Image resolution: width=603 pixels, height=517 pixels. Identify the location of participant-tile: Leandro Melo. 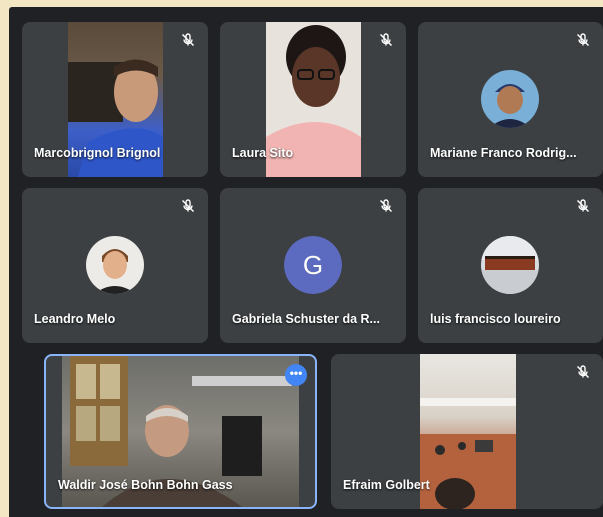
(115, 265).